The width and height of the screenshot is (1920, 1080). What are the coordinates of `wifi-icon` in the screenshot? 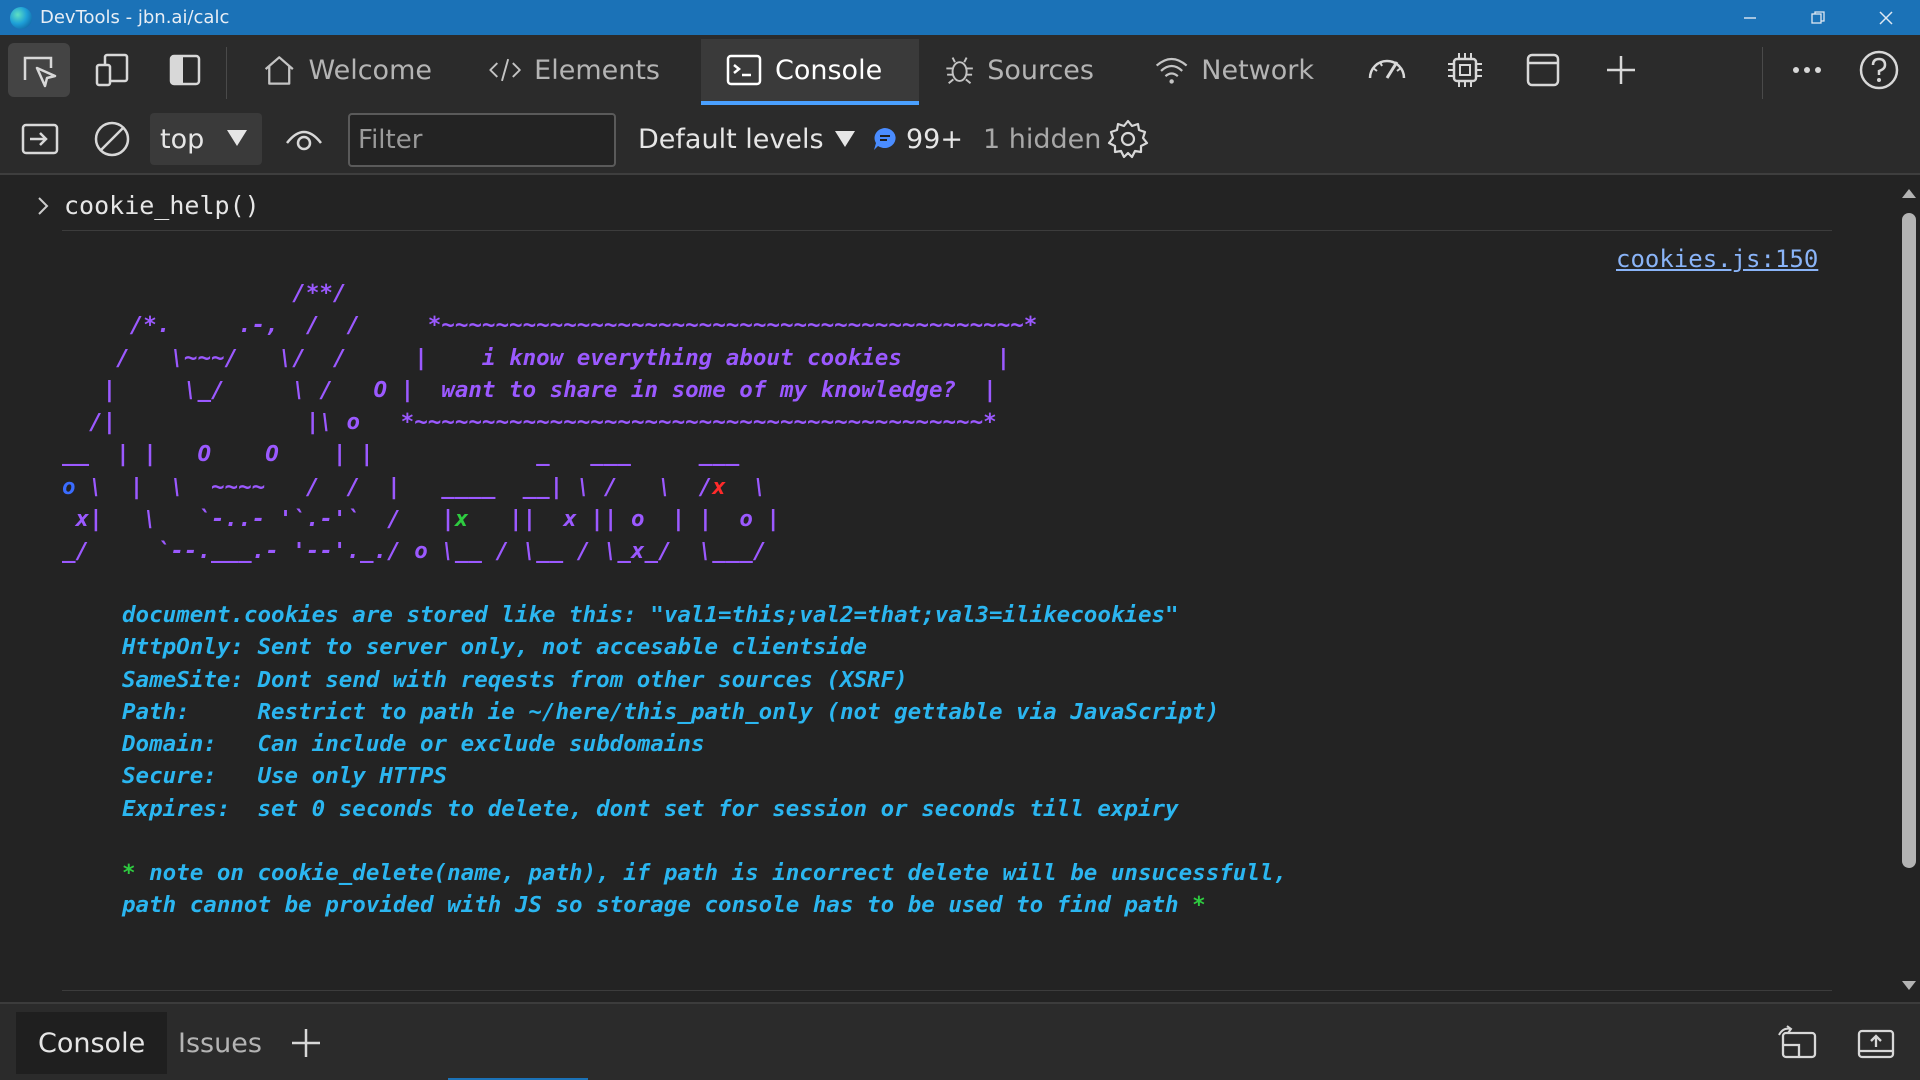 It's located at (1171, 70).